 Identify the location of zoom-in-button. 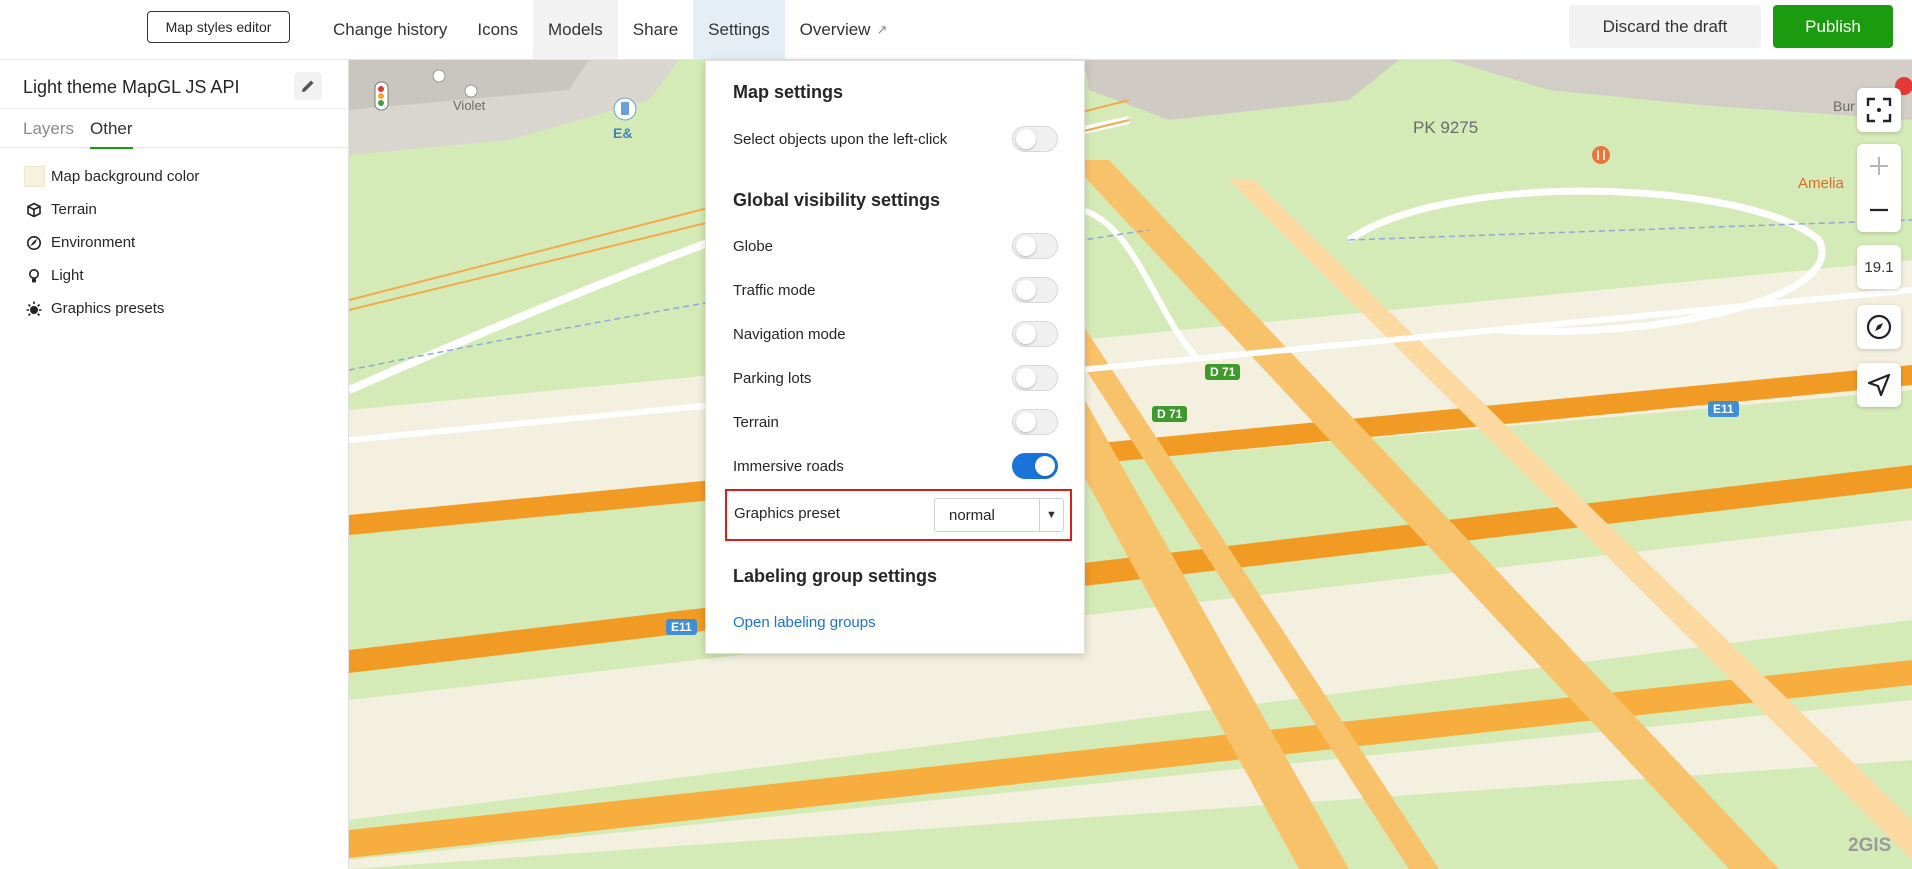
(1879, 166).